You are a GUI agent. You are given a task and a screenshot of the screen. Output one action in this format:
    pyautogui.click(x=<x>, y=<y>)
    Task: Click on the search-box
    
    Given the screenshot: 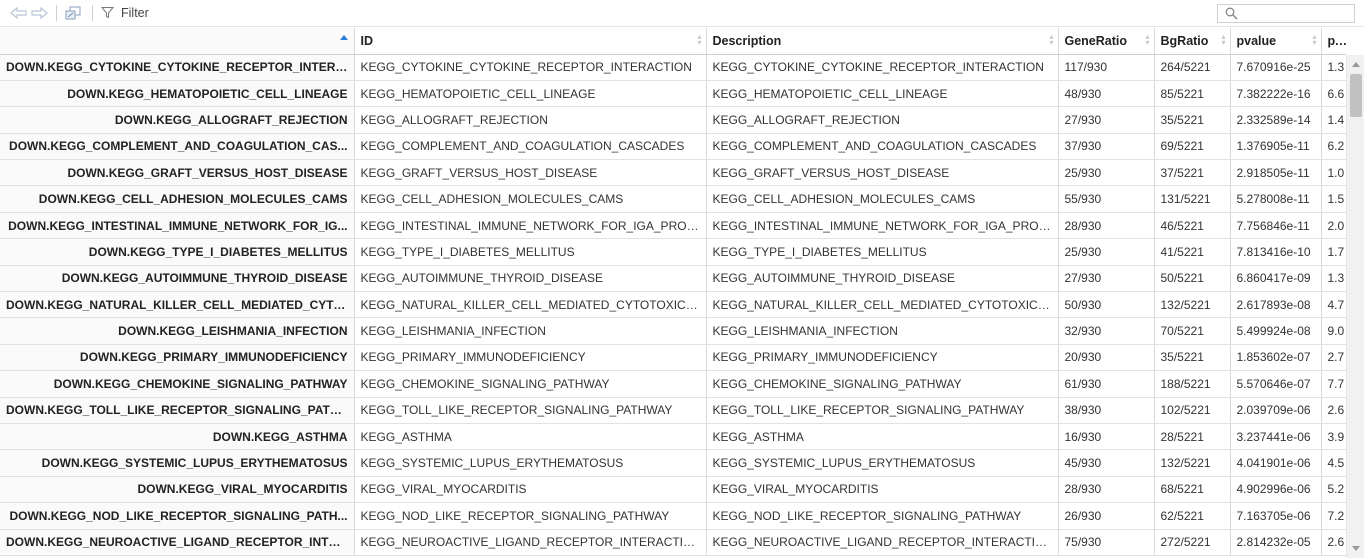 What is the action you would take?
    pyautogui.click(x=1286, y=13)
    